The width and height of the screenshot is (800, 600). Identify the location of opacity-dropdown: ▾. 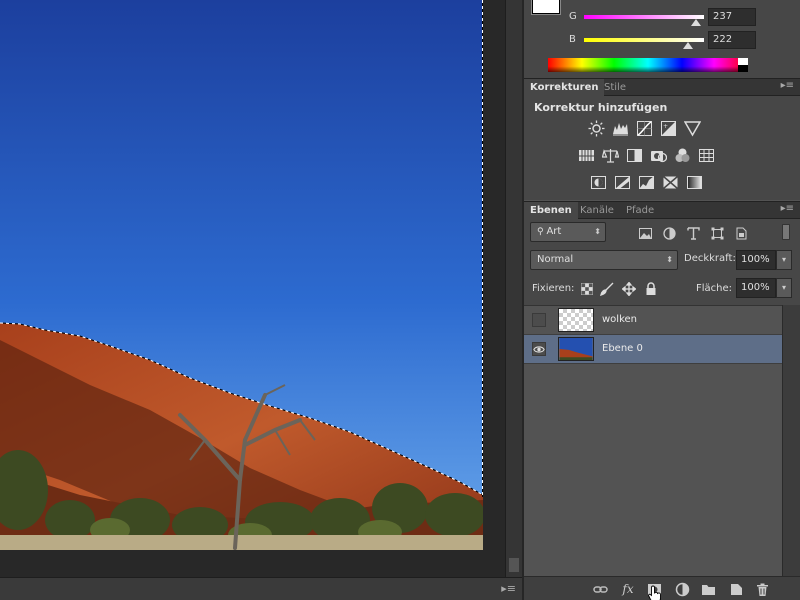
(784, 260).